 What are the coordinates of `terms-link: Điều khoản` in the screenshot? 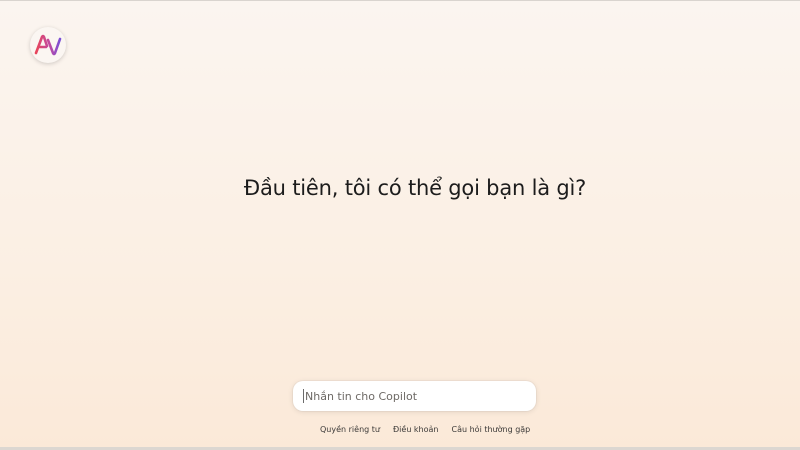 It's located at (416, 429).